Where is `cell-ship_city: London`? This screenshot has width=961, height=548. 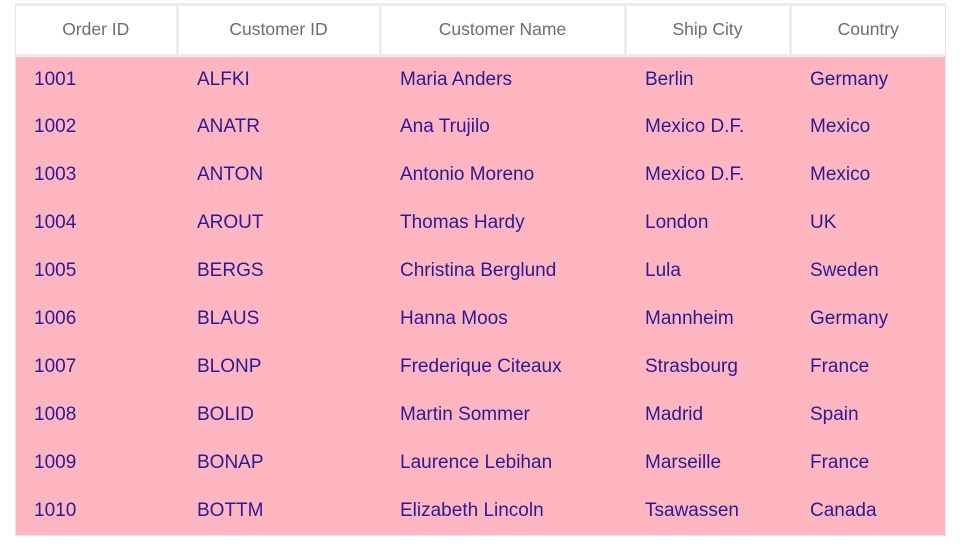 cell-ship_city: London is located at coordinates (707, 223).